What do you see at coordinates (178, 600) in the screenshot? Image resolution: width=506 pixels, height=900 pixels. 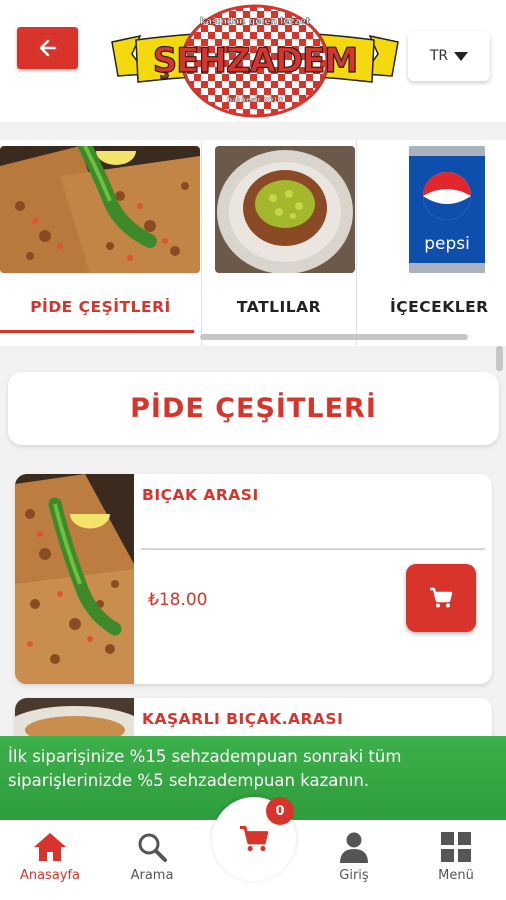 I see `product-price: ₺18.00` at bounding box center [178, 600].